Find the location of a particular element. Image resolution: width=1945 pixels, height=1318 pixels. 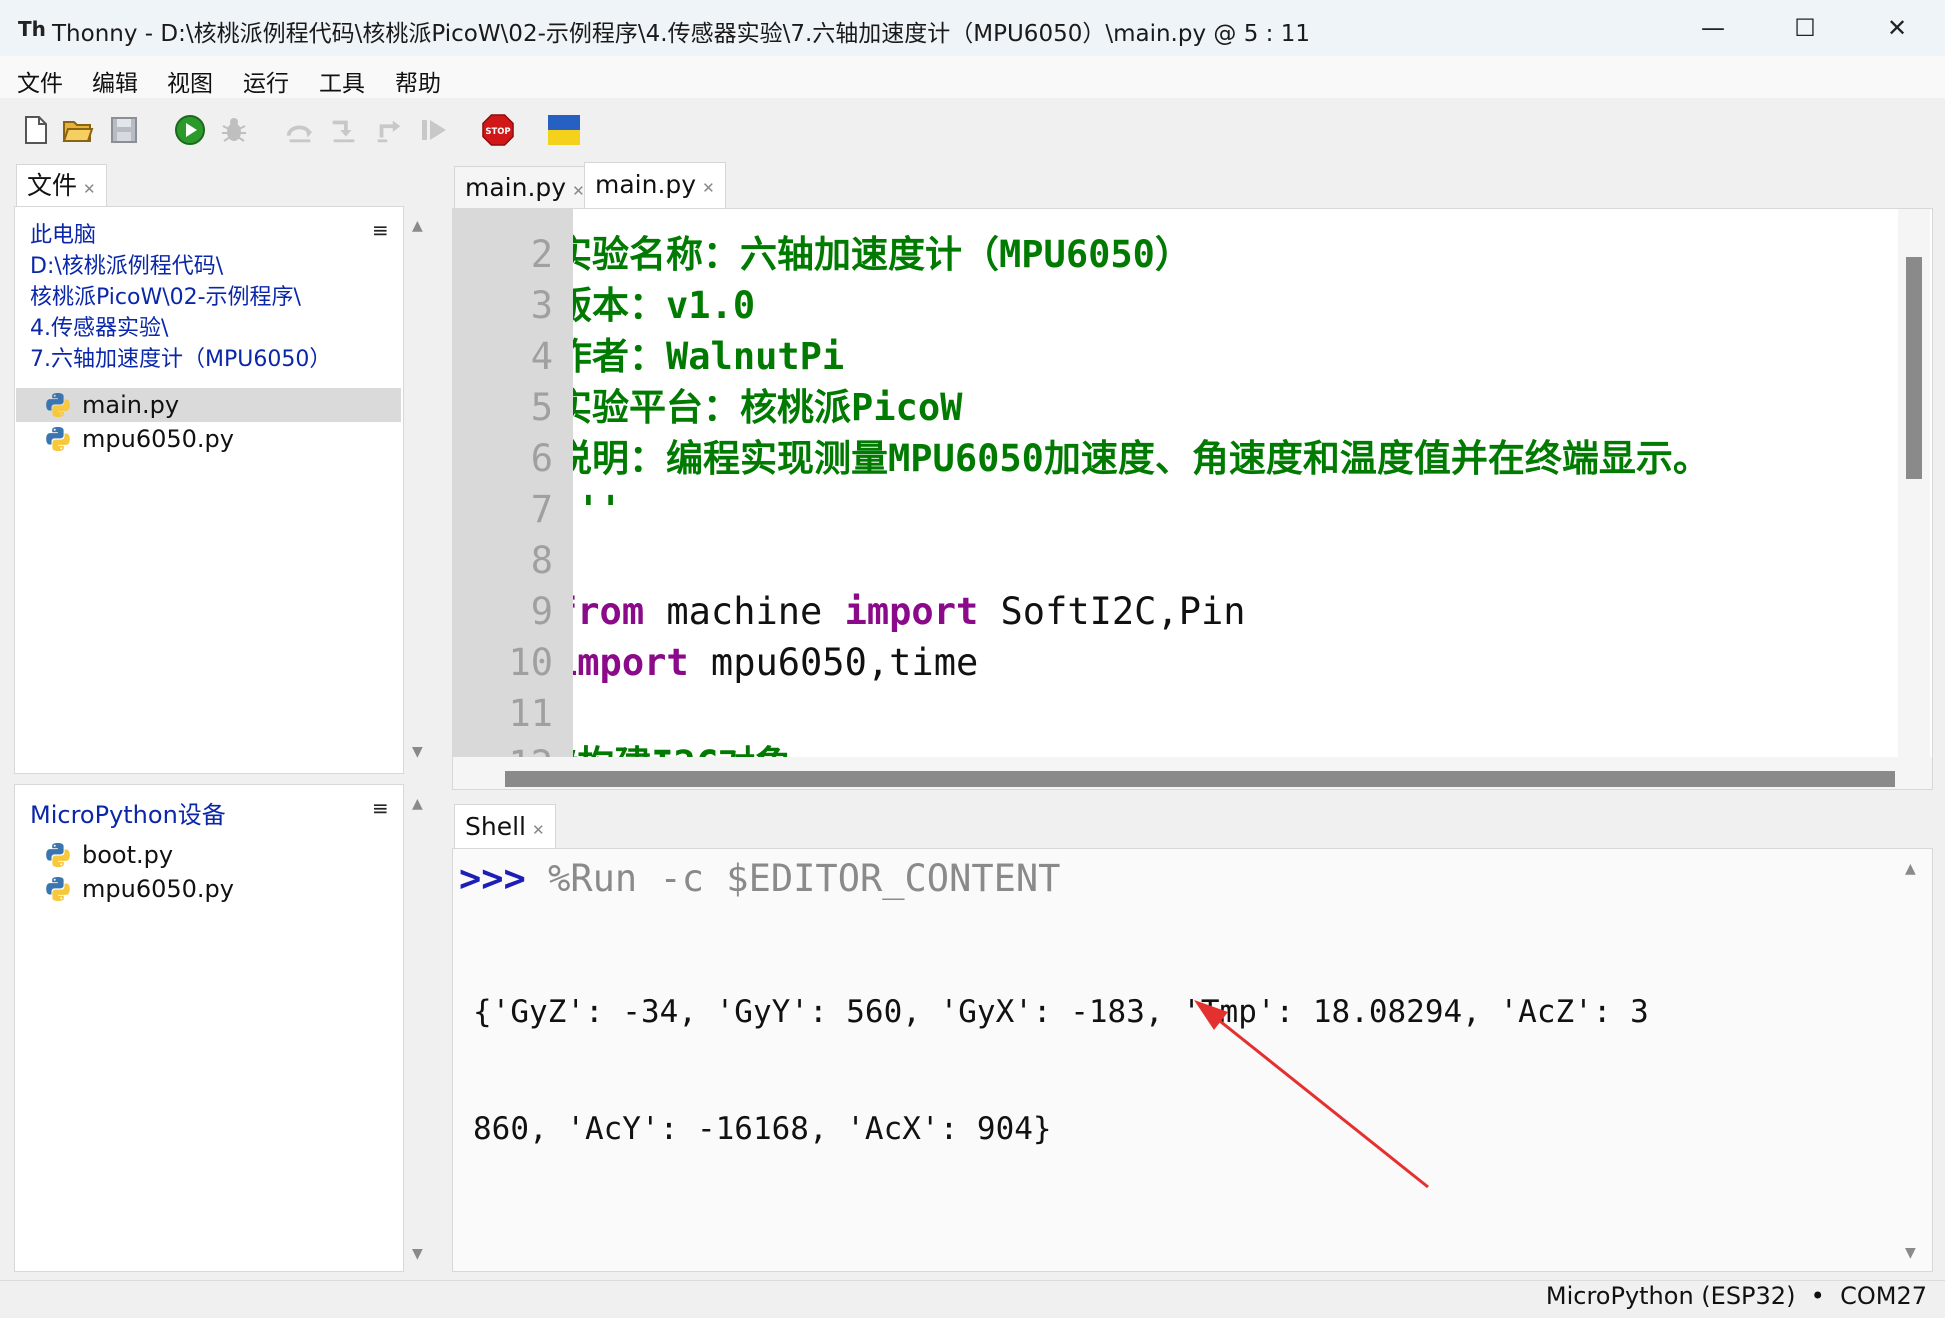

file-name: main.py is located at coordinates (131, 405).